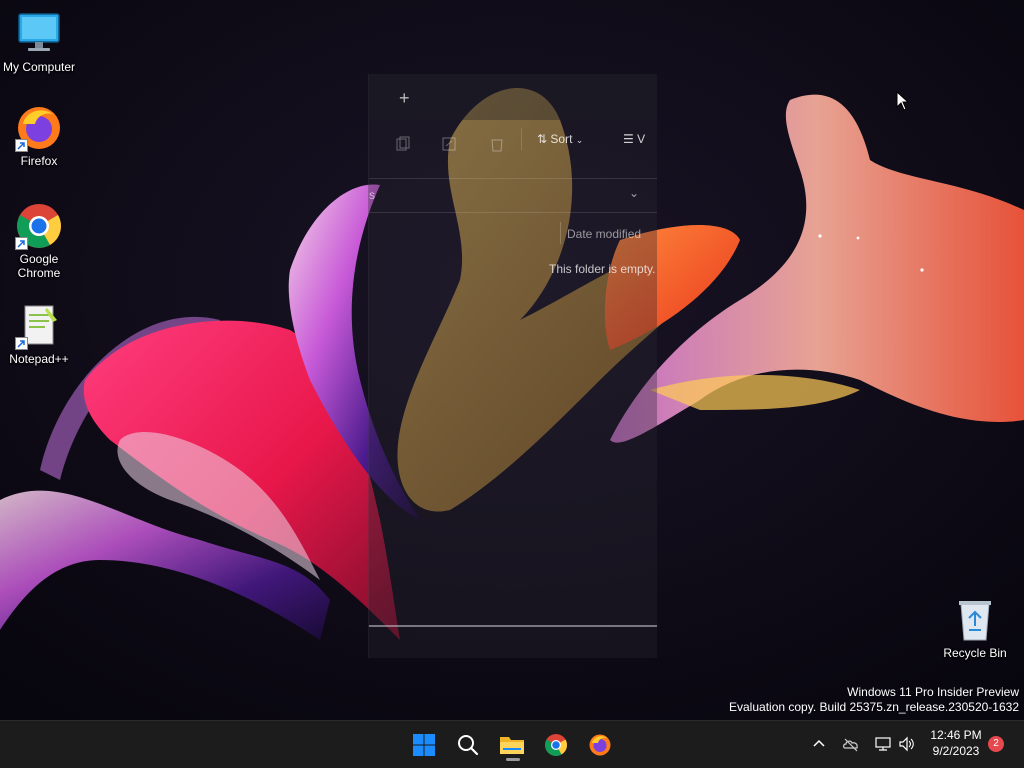 Image resolution: width=1024 pixels, height=768 pixels. I want to click on explorer-toolbar, so click(513, 149).